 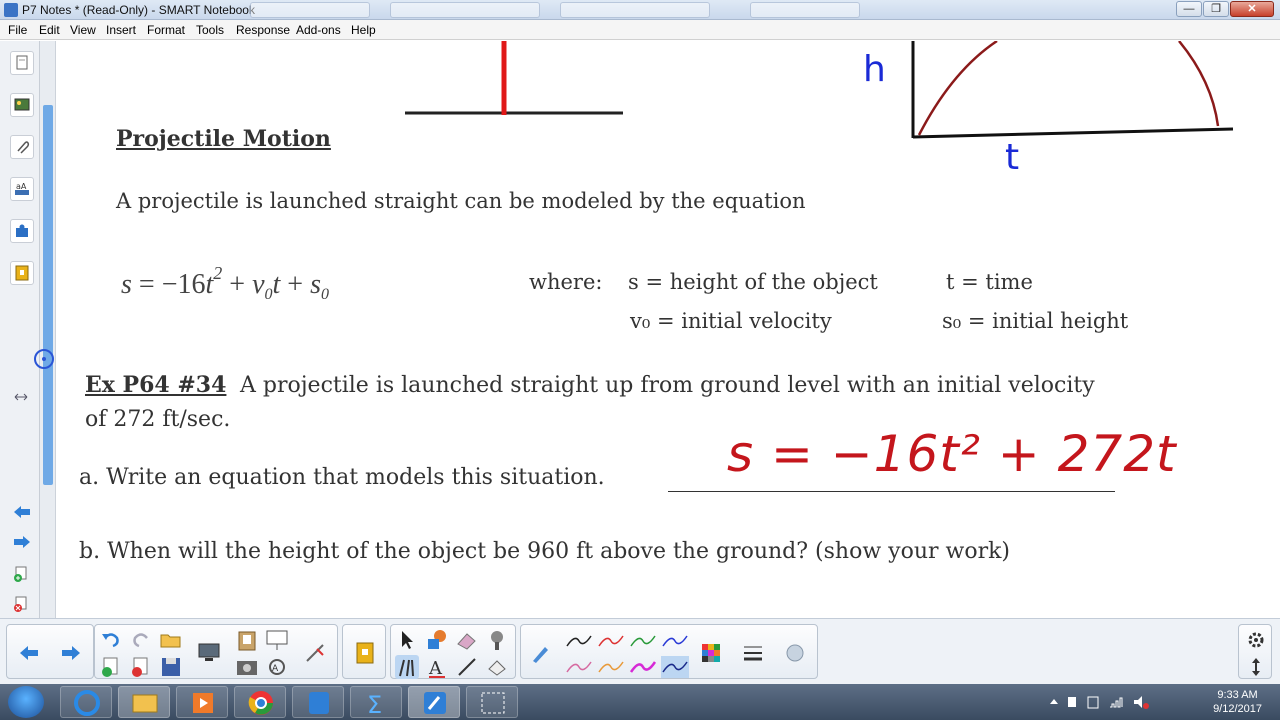 I want to click on response-icon, so click(x=22, y=273).